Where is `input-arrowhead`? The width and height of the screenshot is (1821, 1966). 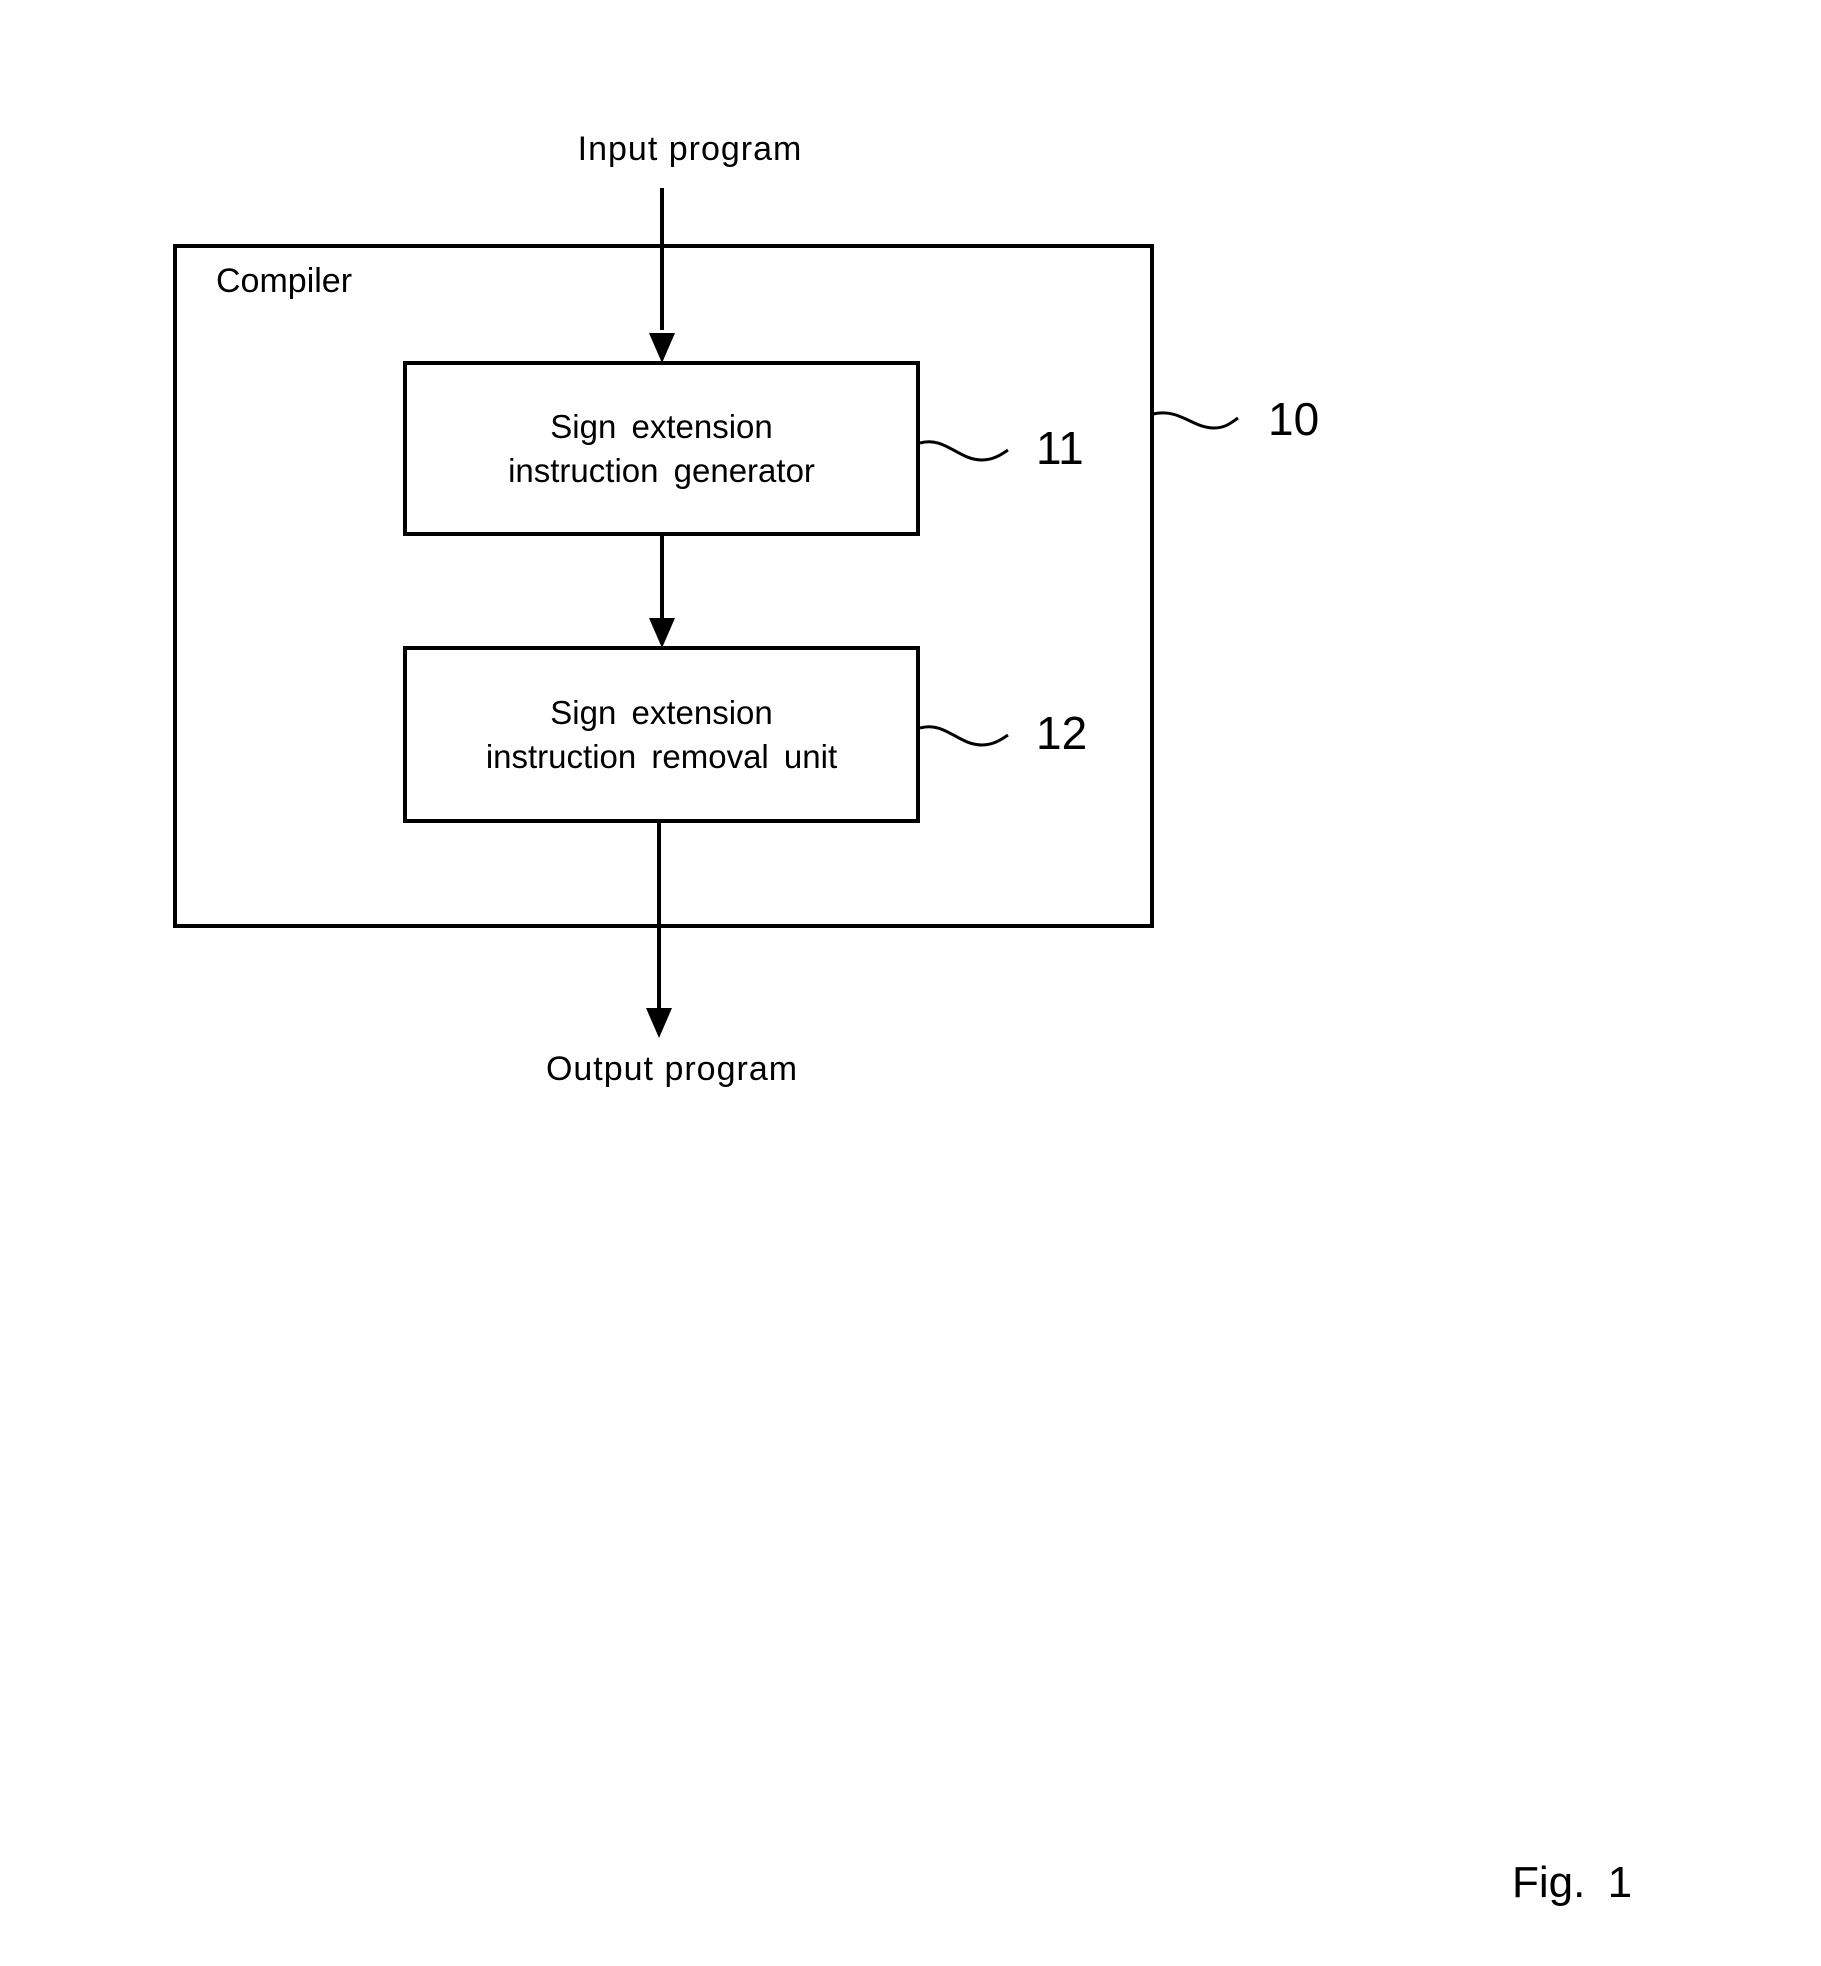 input-arrowhead is located at coordinates (662, 348).